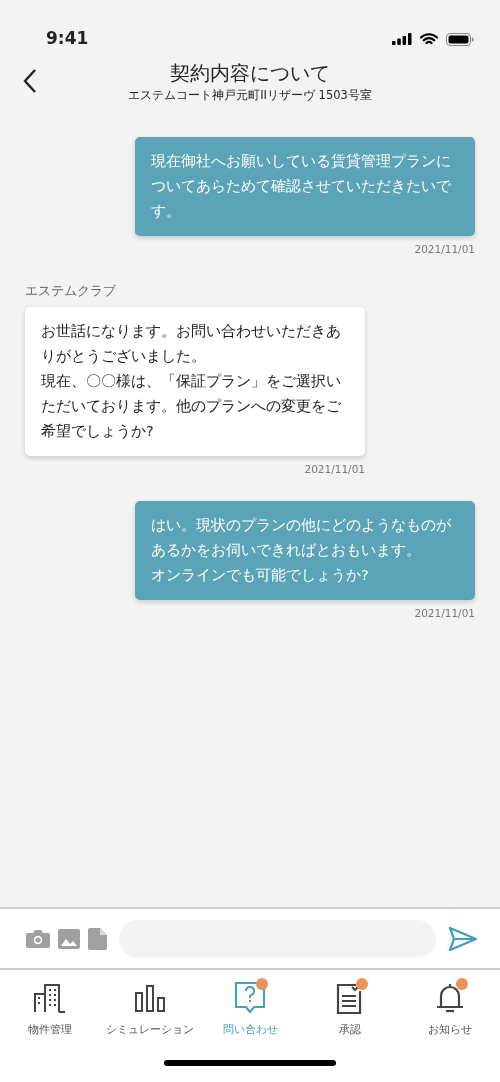 The image size is (500, 1082). Describe the element at coordinates (150, 998) in the screenshot. I see `bar-chart-icon` at that location.